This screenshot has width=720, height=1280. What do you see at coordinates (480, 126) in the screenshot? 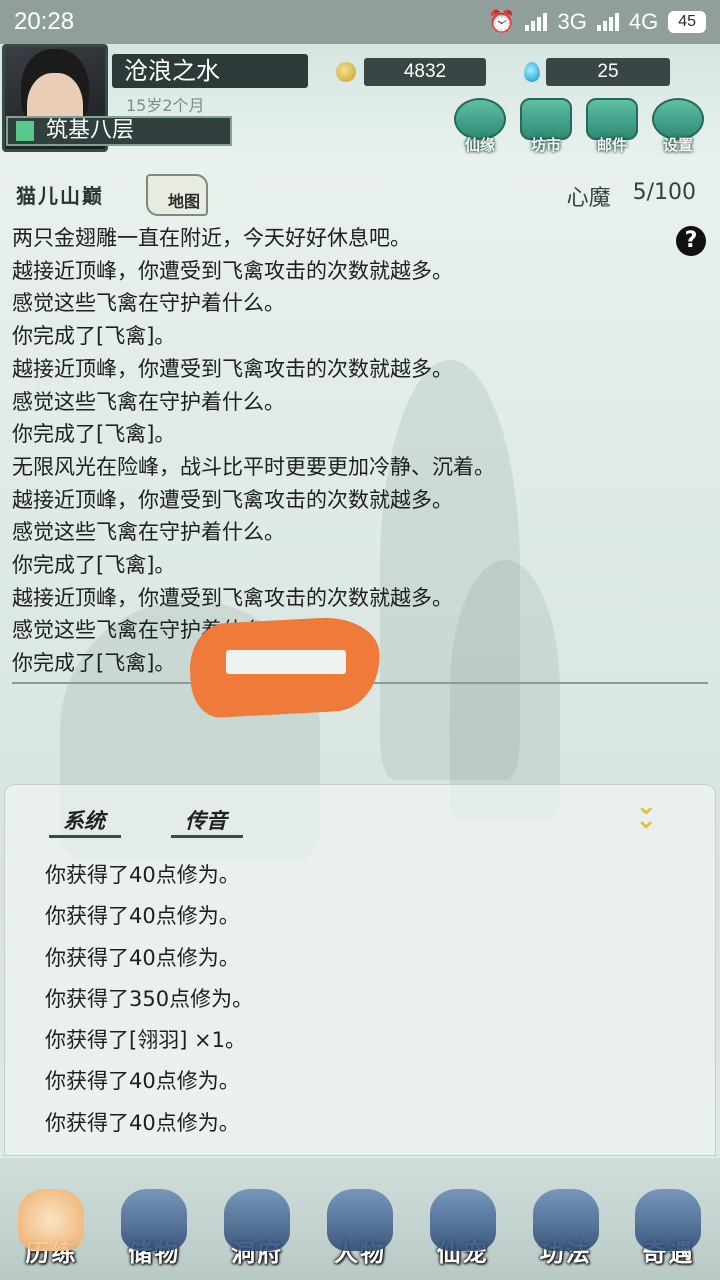
I see `xianyuan-button: 仙缘` at bounding box center [480, 126].